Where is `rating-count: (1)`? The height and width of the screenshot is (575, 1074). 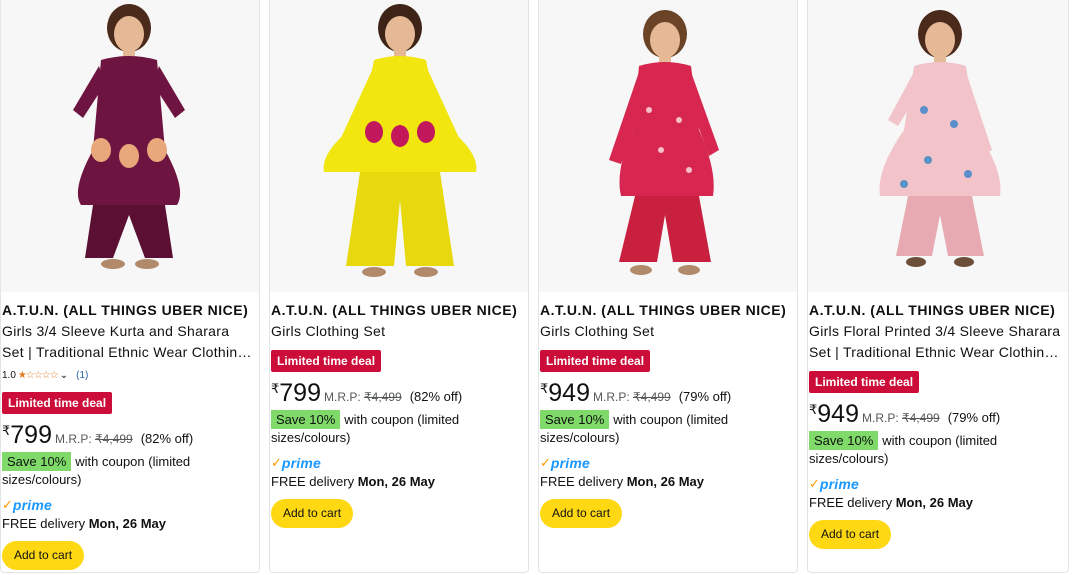 rating-count: (1) is located at coordinates (82, 376).